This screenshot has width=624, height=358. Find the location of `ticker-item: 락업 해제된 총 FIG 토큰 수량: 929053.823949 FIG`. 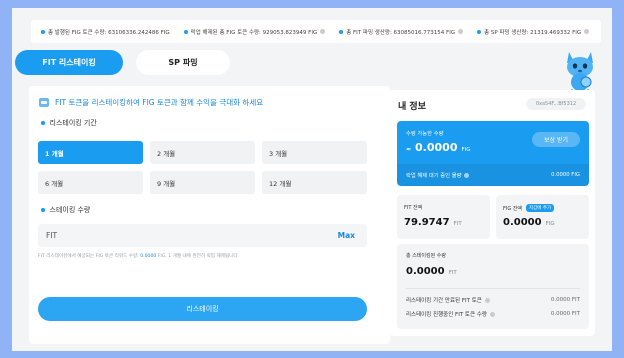

ticker-item: 락업 해제된 총 FIG 토큰 수량: 929053.823949 FIG is located at coordinates (254, 32).